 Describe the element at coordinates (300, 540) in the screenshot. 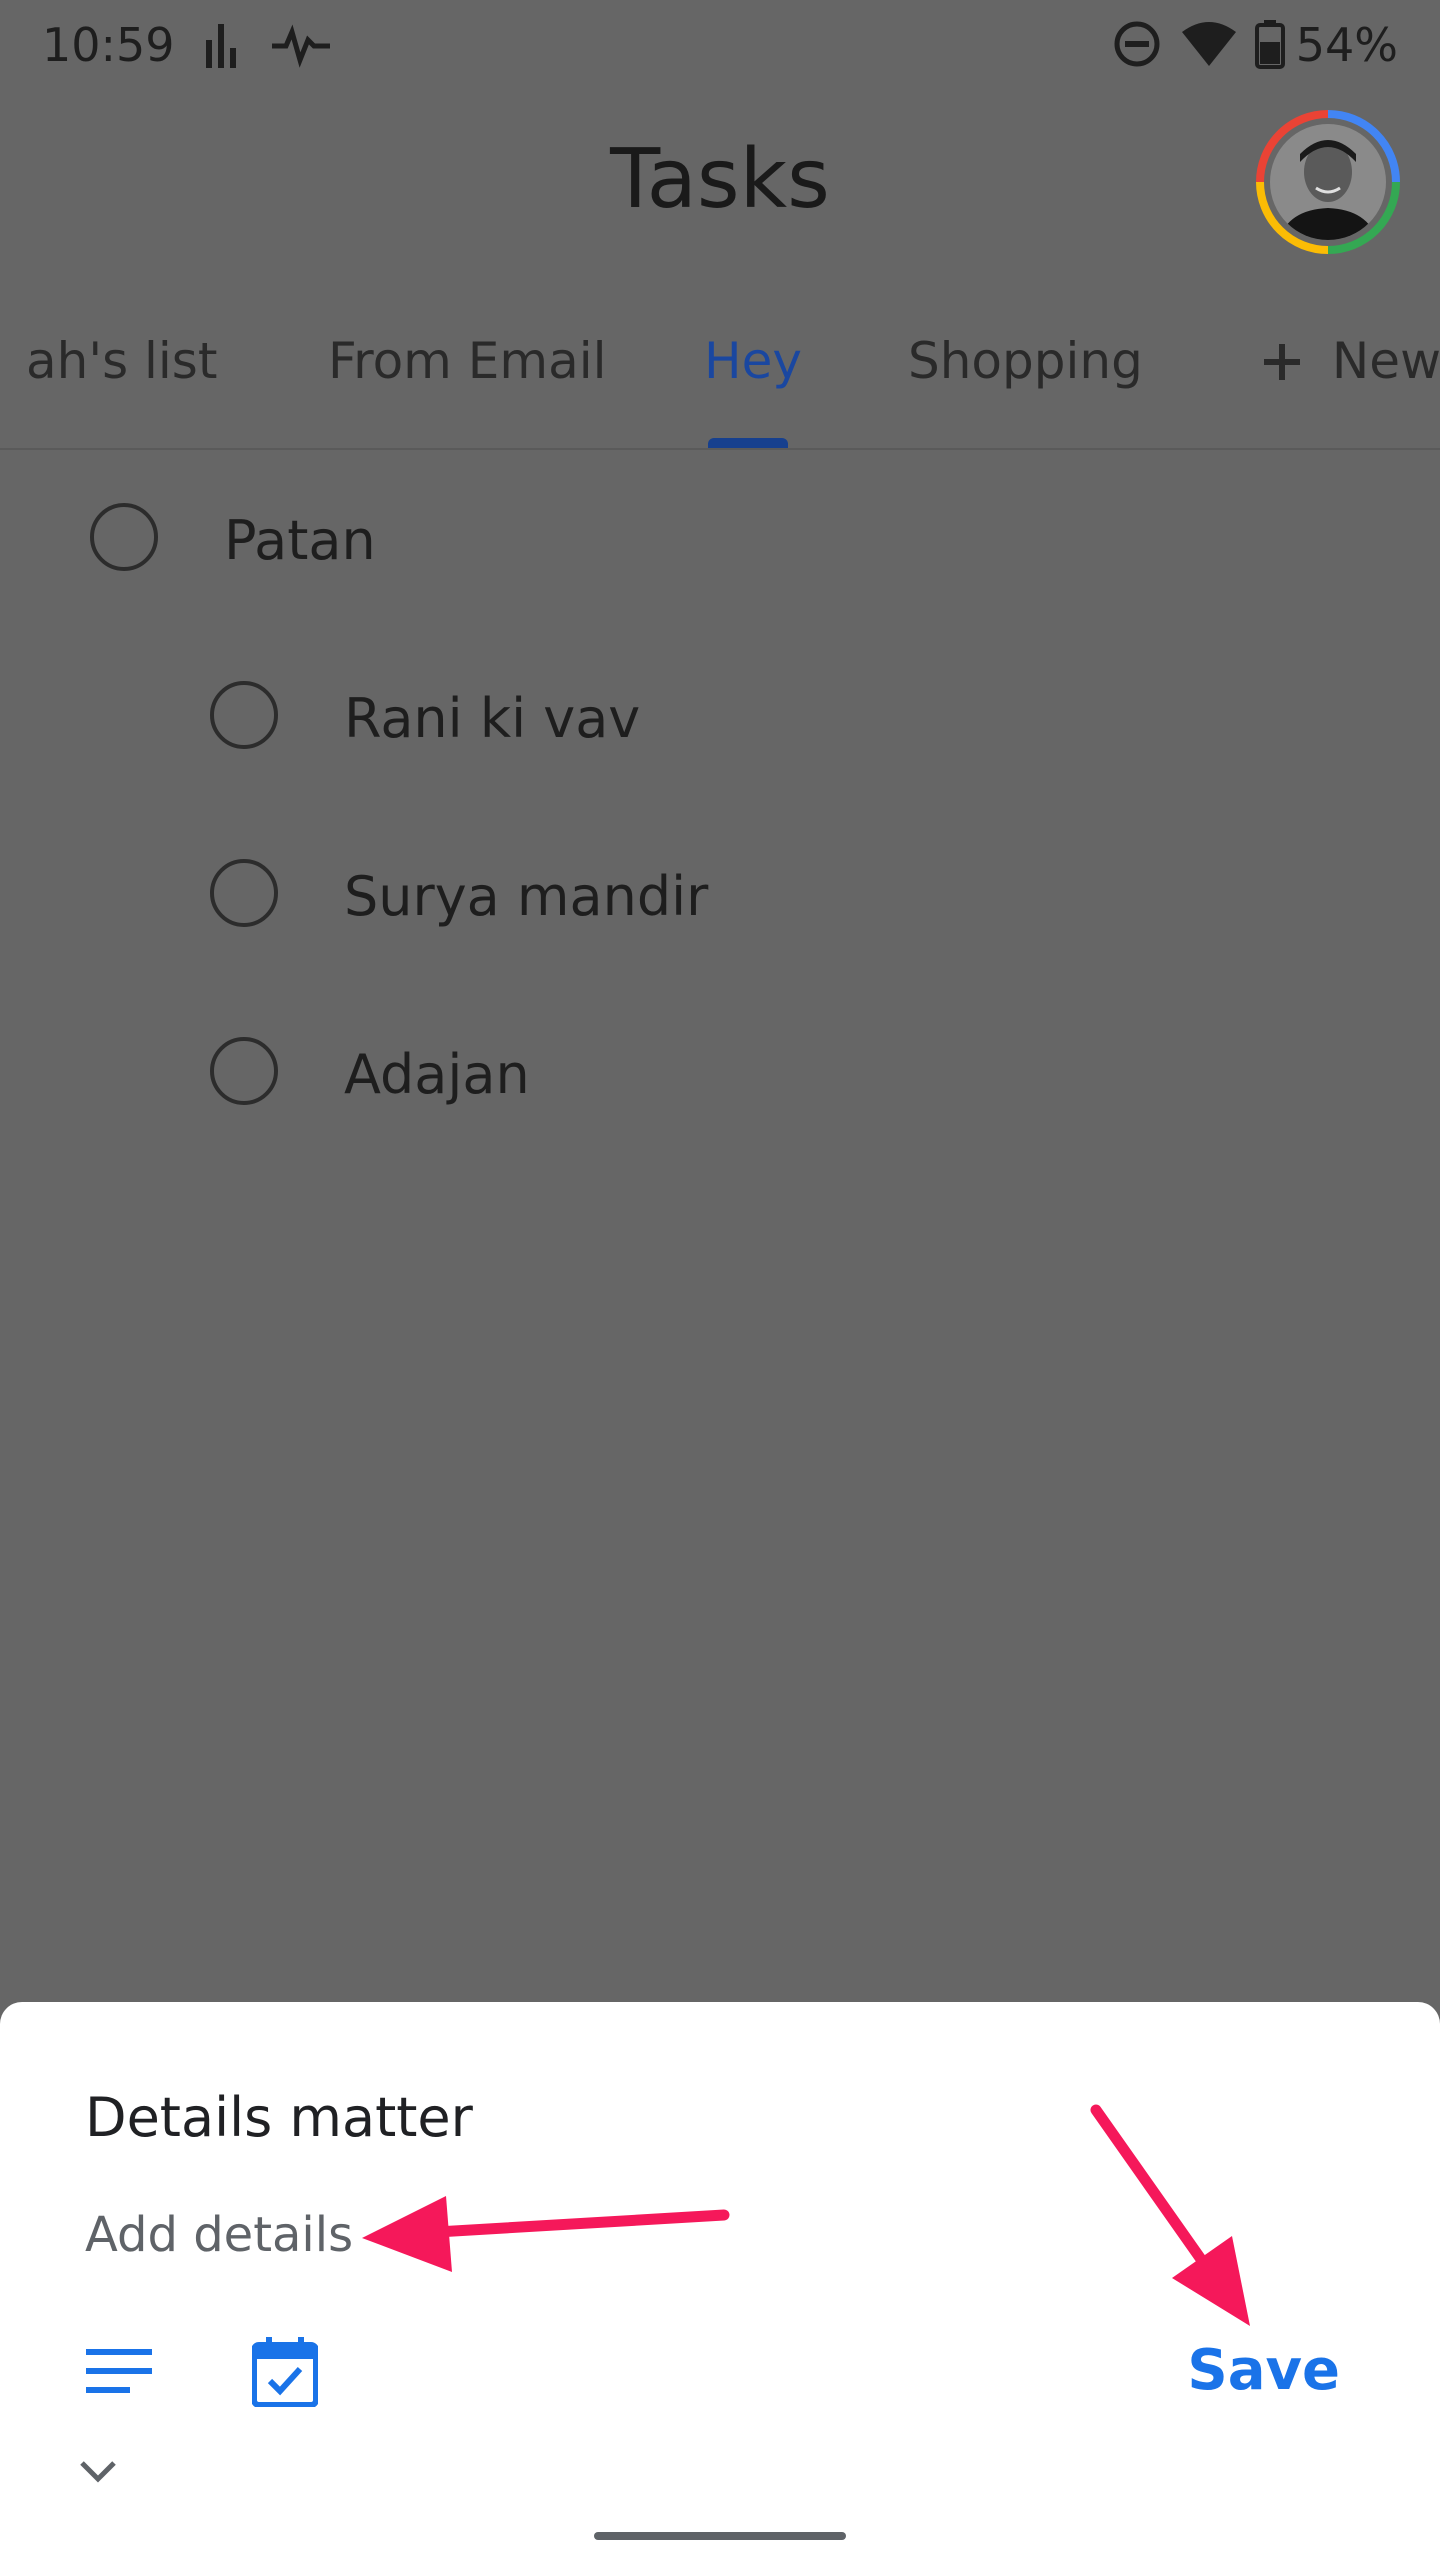

I see `task-label: Patan` at that location.